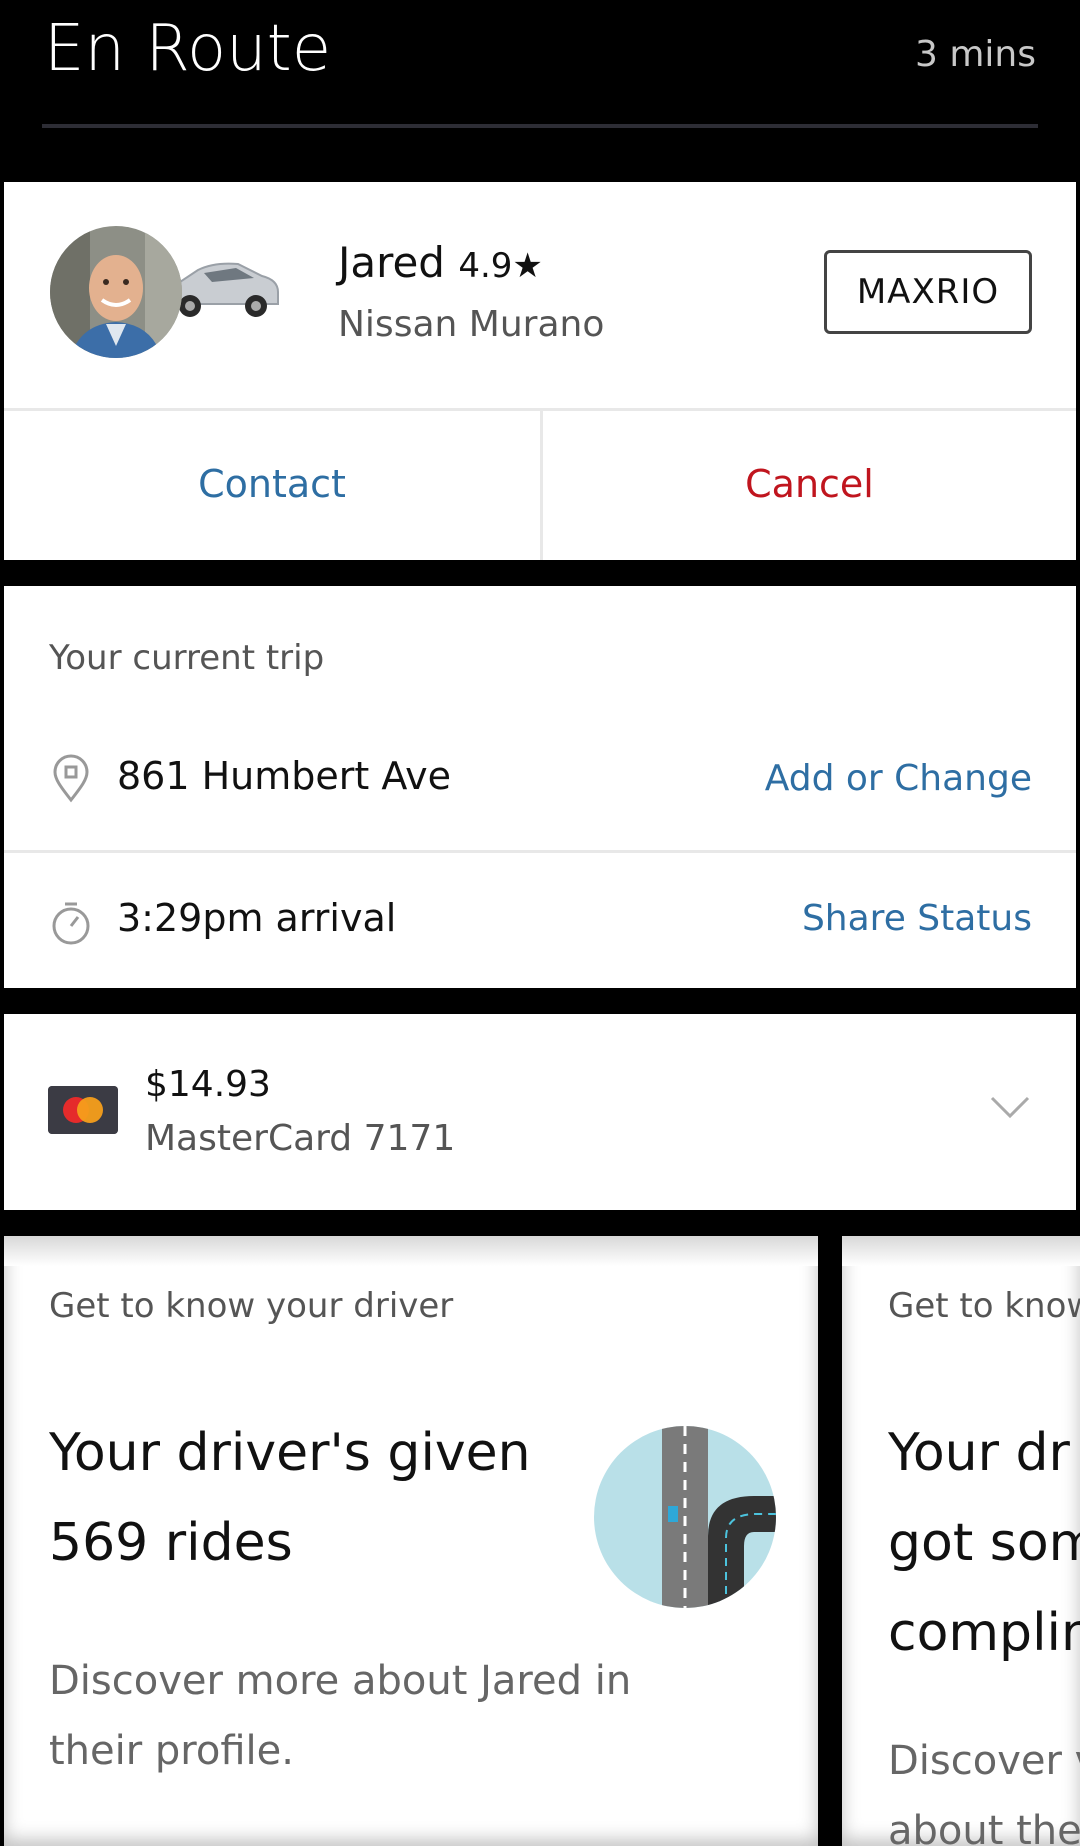 The image size is (1080, 1846). What do you see at coordinates (809, 484) in the screenshot?
I see `cancel-button: Cancel` at bounding box center [809, 484].